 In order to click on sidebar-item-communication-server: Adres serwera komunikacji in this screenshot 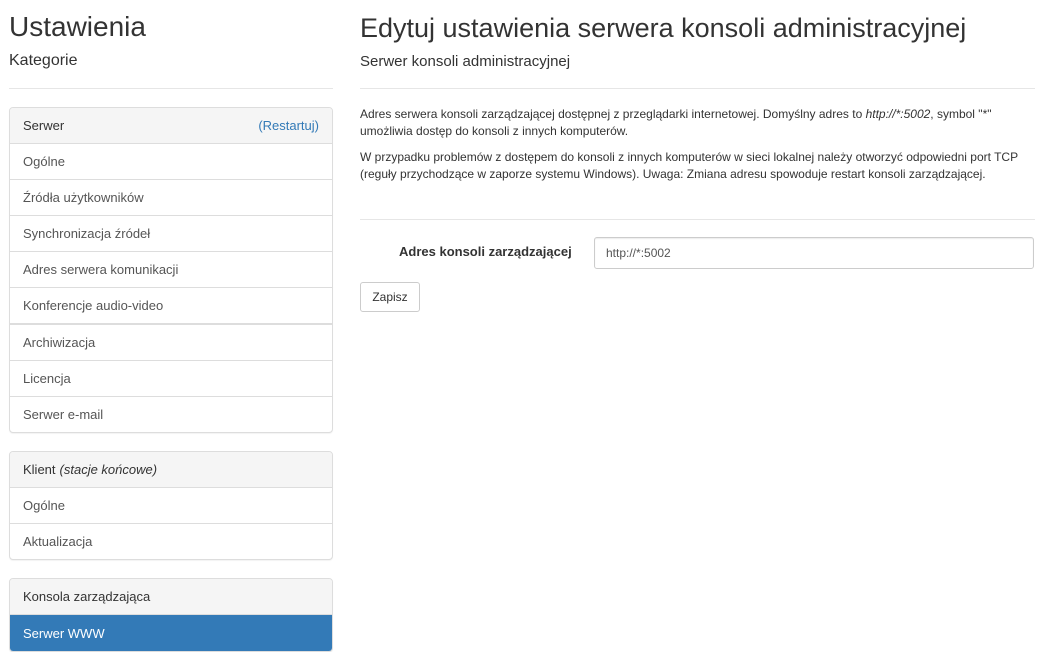, I will do `click(171, 270)`.